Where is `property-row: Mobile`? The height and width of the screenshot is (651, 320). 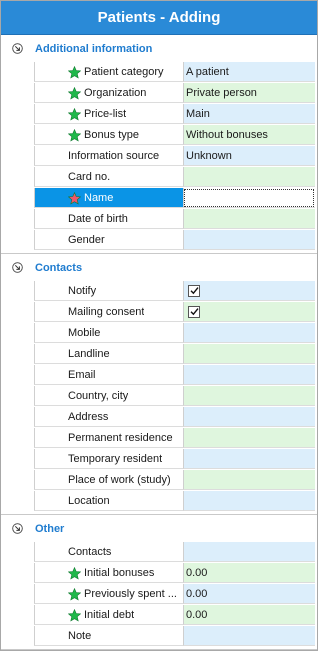 property-row: Mobile is located at coordinates (174, 333).